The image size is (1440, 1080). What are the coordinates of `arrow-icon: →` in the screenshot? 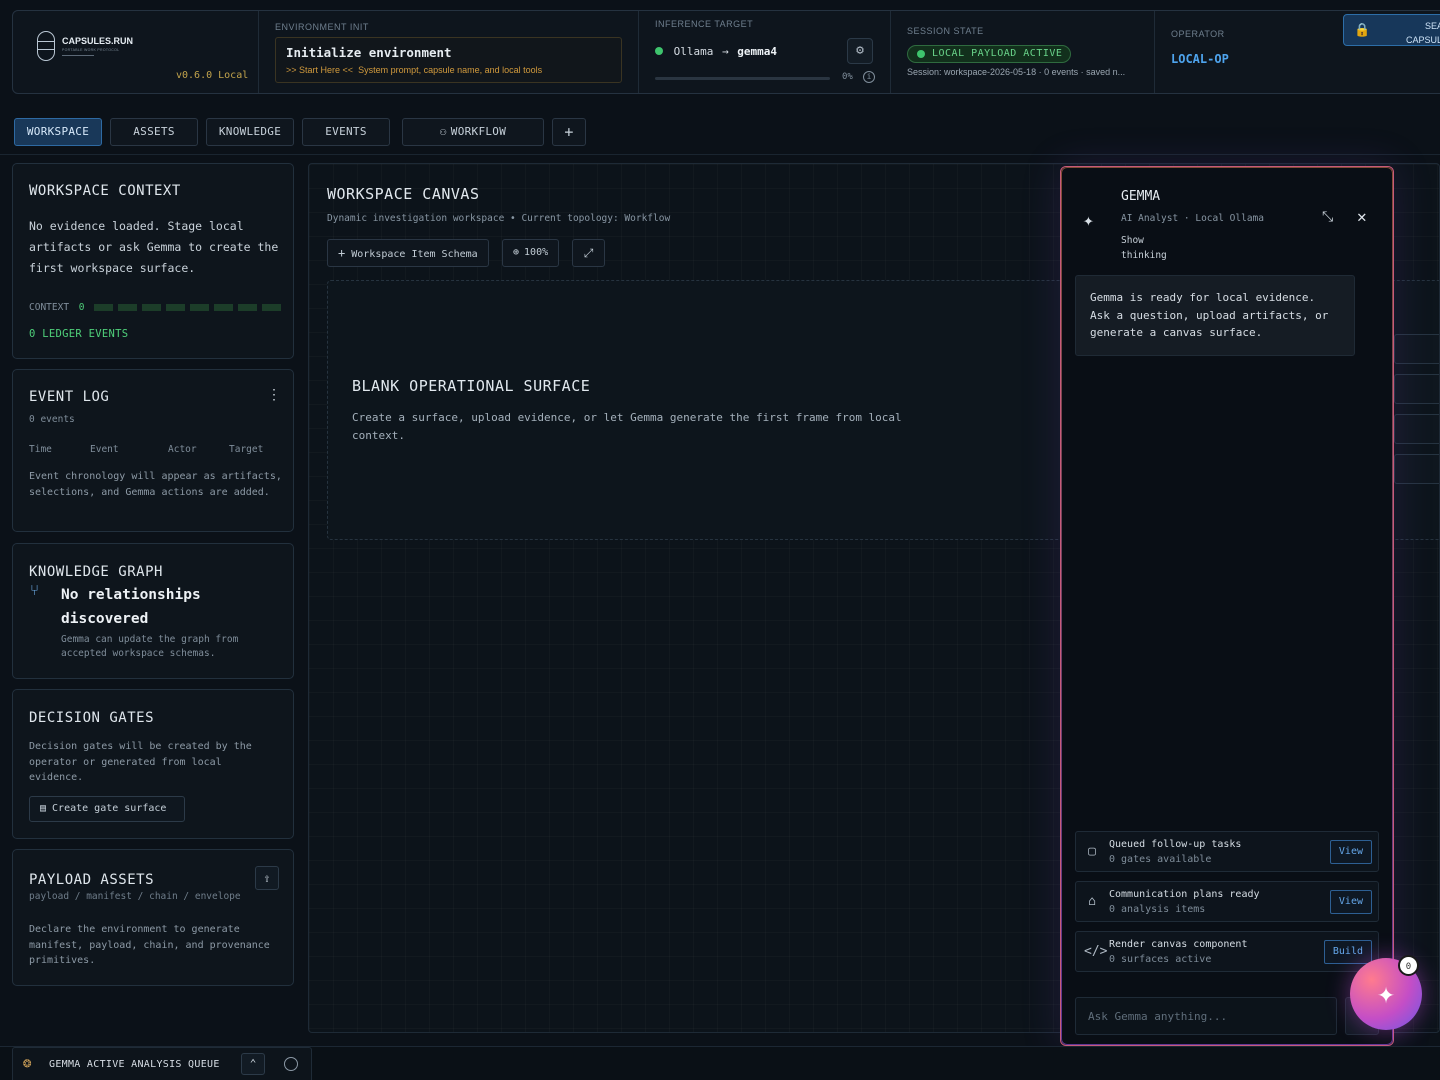 It's located at (725, 51).